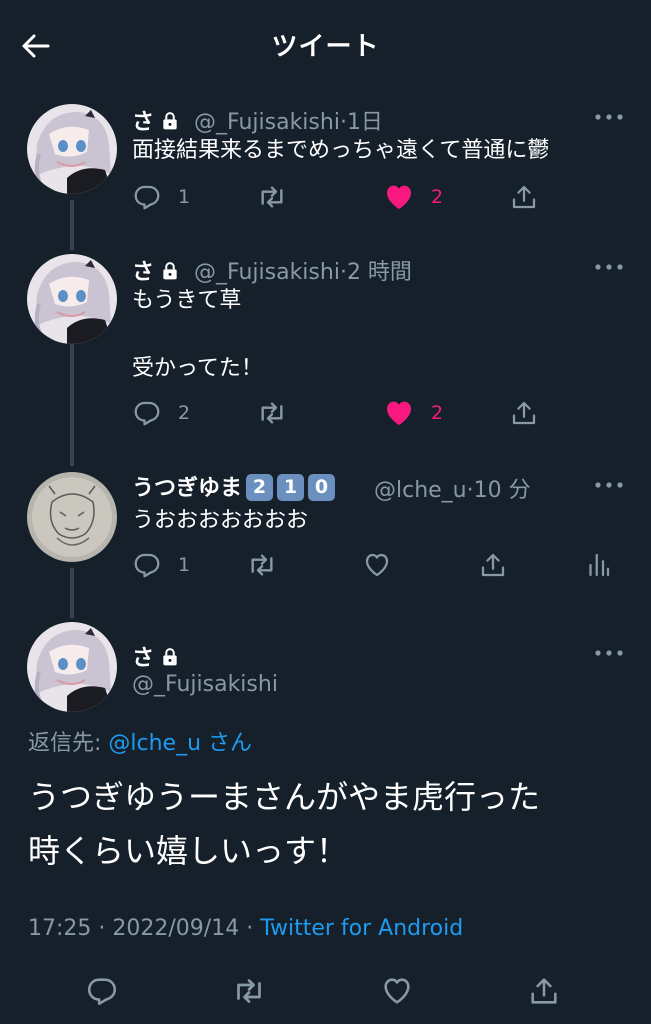  I want to click on keycap-0-emoji: 0, so click(322, 487).